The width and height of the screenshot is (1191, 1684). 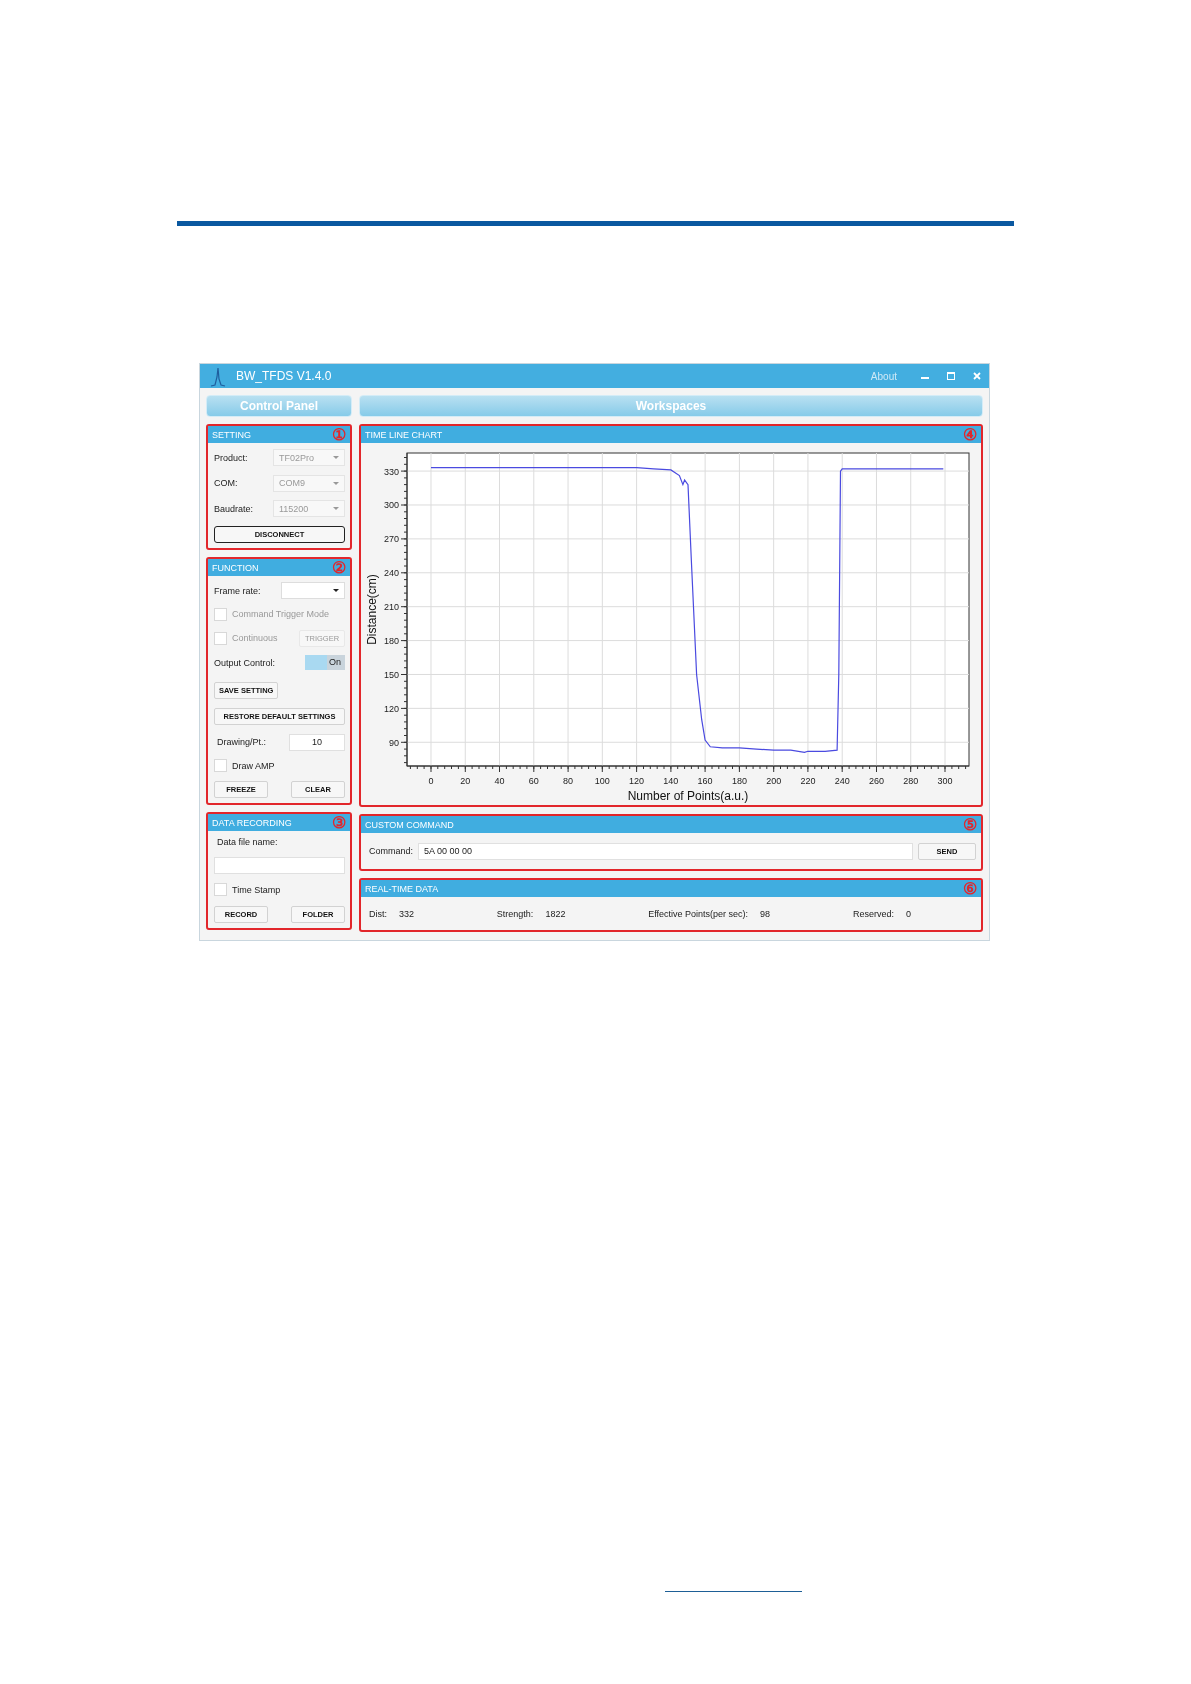 What do you see at coordinates (391, 539) in the screenshot?
I see `tick-label: 270` at bounding box center [391, 539].